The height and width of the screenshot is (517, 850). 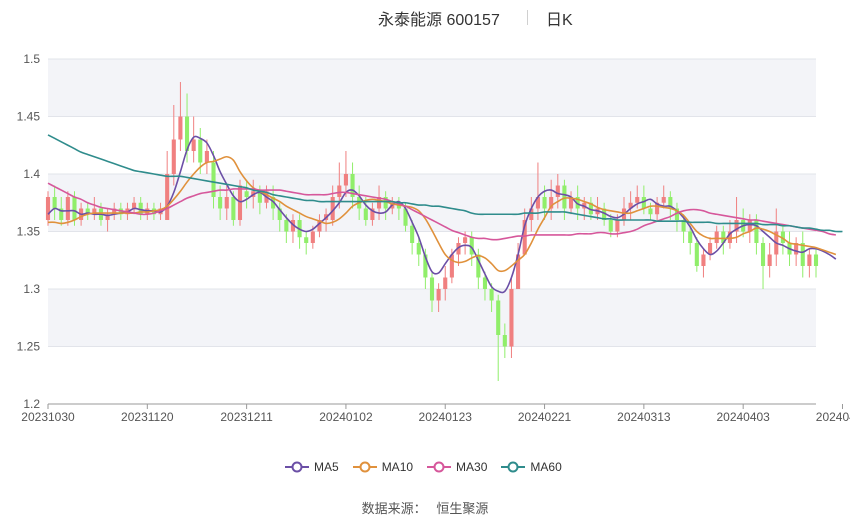 I want to click on legend-ma30-label: MA30, so click(x=472, y=467).